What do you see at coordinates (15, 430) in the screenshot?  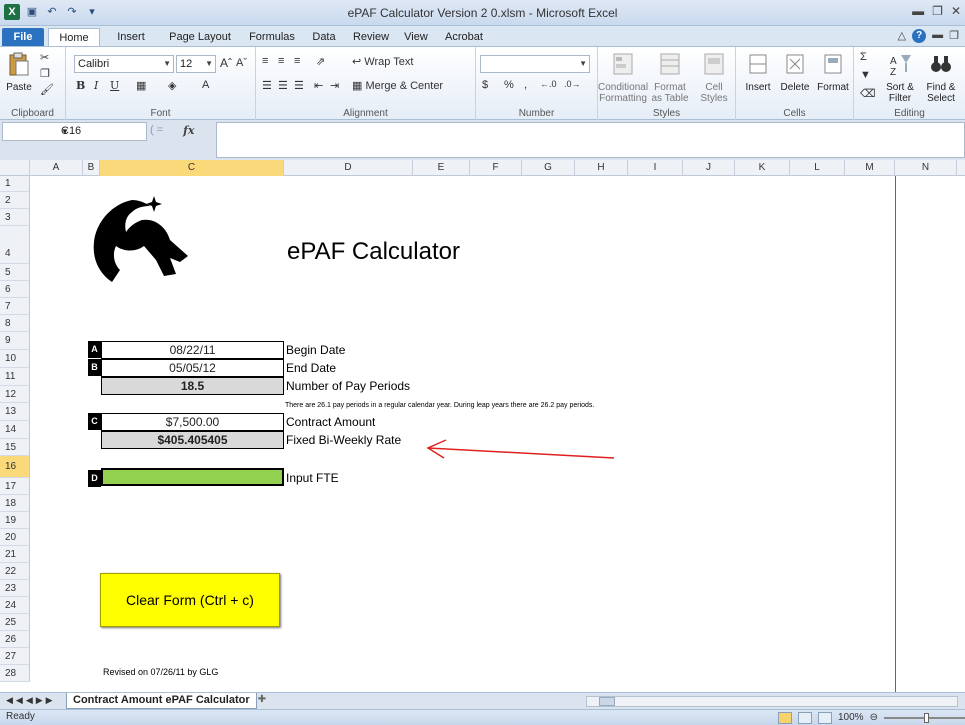 I see `row-header: 14` at bounding box center [15, 430].